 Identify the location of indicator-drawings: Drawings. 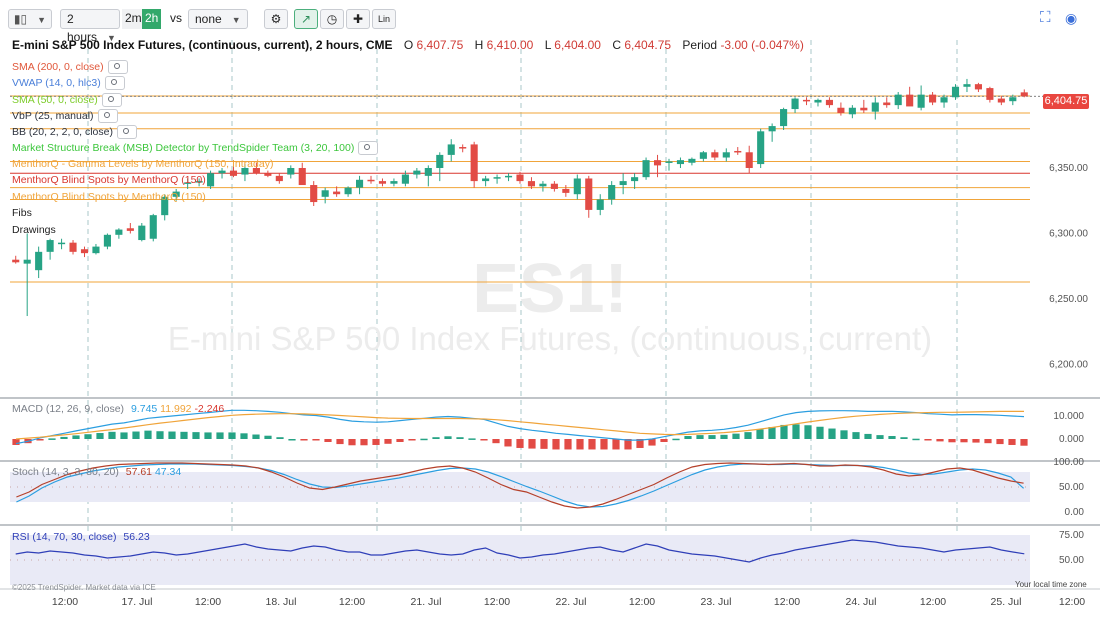
(34, 230).